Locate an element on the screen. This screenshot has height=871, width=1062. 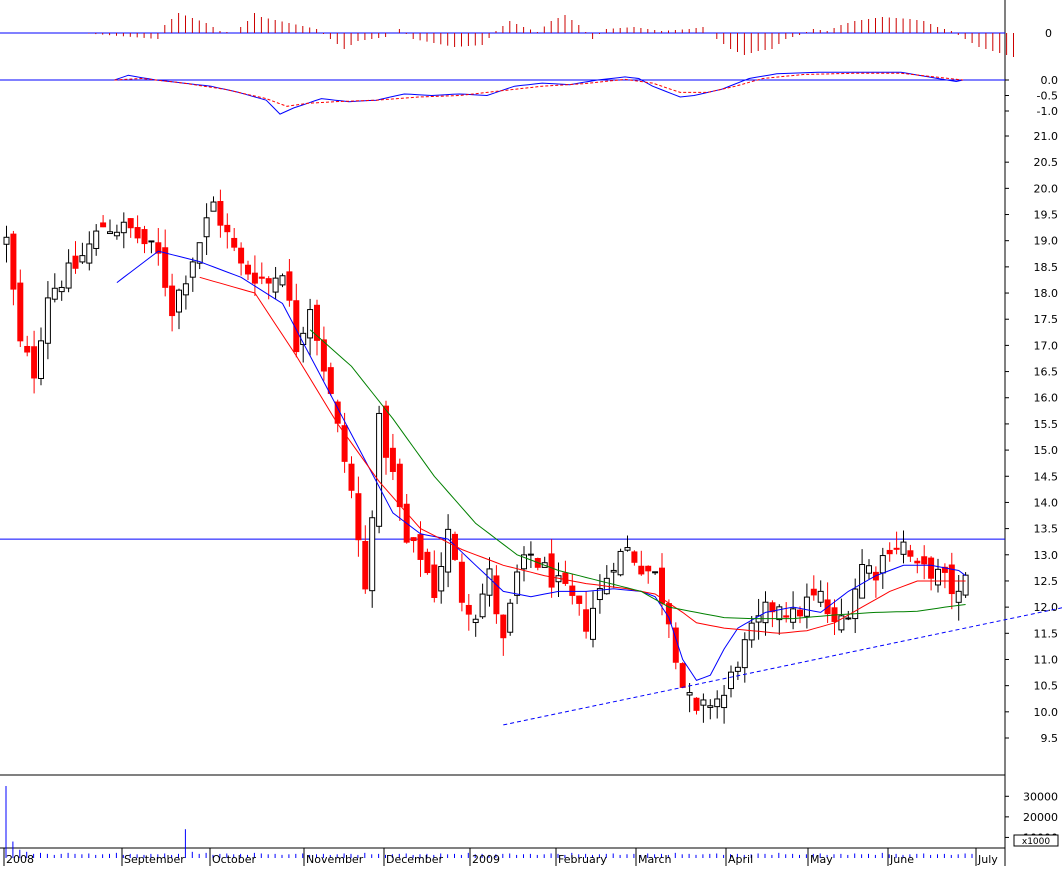
macd-tick-label: -0.5 is located at coordinates (1047, 96).